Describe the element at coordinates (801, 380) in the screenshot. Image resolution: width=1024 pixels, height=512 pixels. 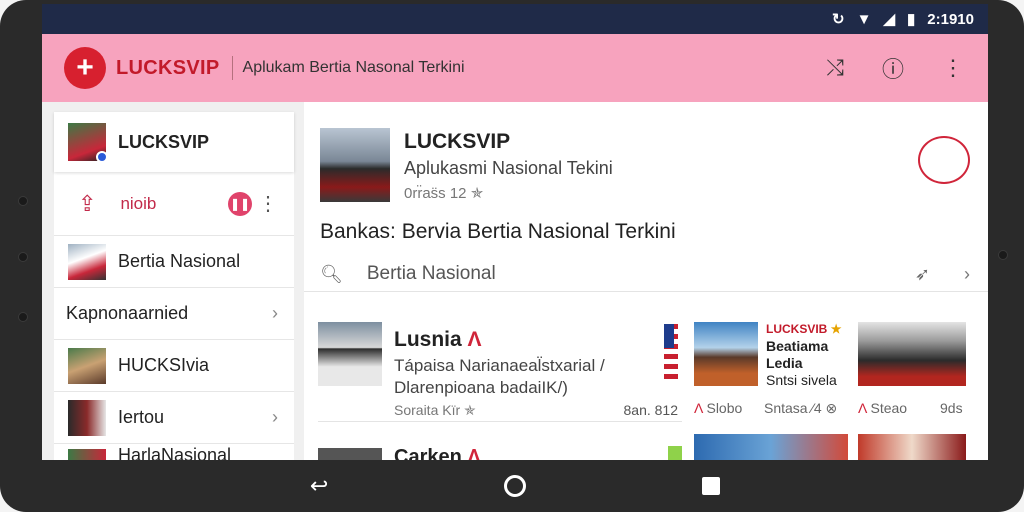
I see `news-title-line: Sntsi sivela` at that location.